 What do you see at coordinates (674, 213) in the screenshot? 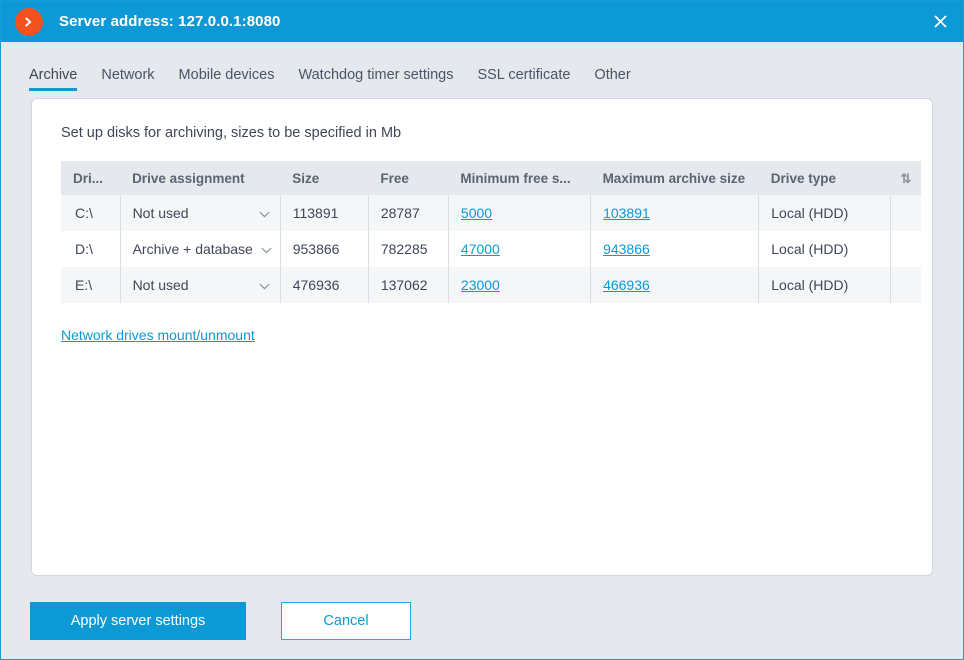
I see `cell-maximum-archive-size: 103891` at bounding box center [674, 213].